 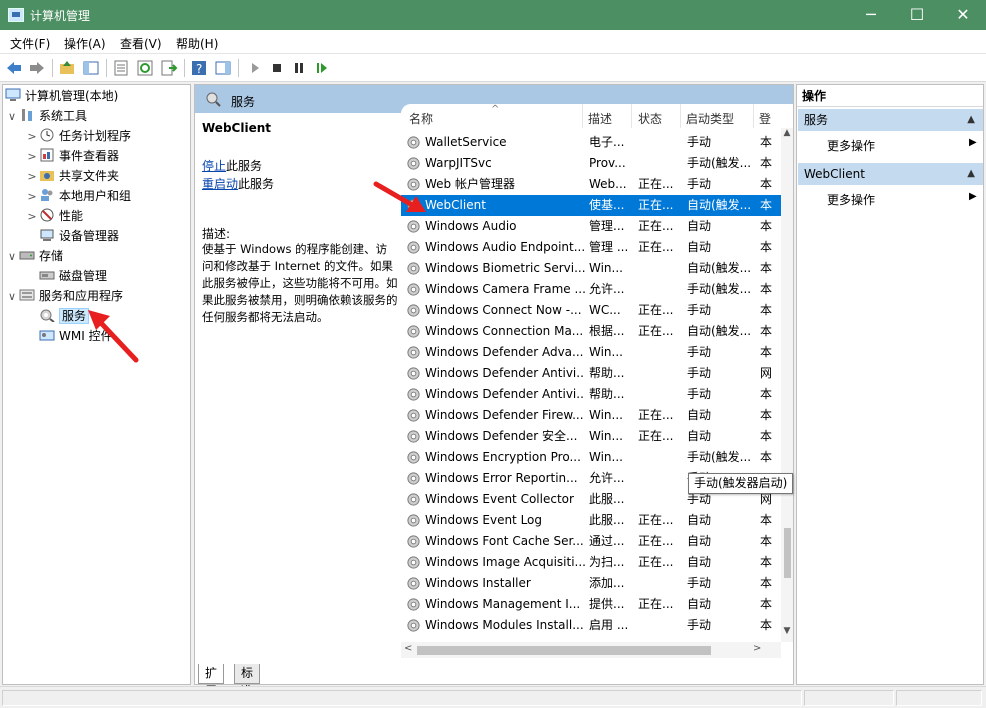 I want to click on actions-section-services: 服务 ▲, so click(x=890, y=120).